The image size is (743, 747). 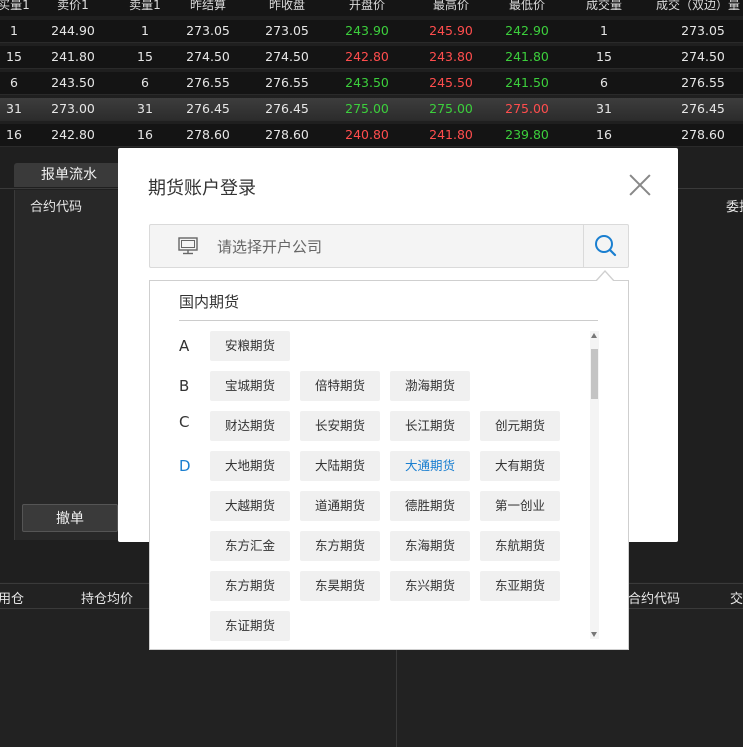 I want to click on index-letter-d: D, so click(x=185, y=466).